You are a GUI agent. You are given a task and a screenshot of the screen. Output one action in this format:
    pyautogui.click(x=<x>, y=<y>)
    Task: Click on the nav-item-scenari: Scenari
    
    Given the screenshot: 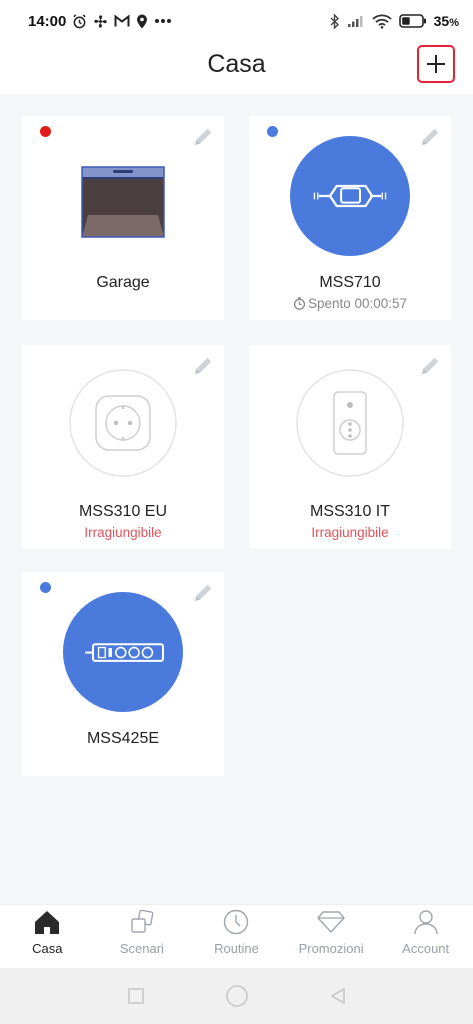 What is the action you would take?
    pyautogui.click(x=142, y=936)
    